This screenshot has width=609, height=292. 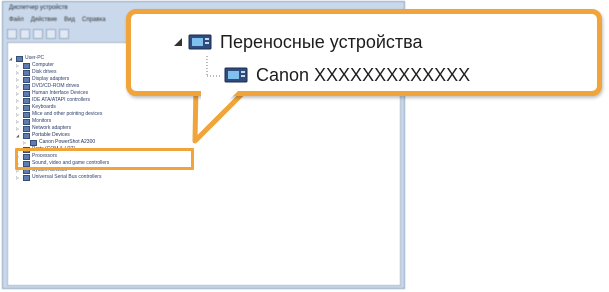 I want to click on camera-device-icon, so click(x=236, y=75).